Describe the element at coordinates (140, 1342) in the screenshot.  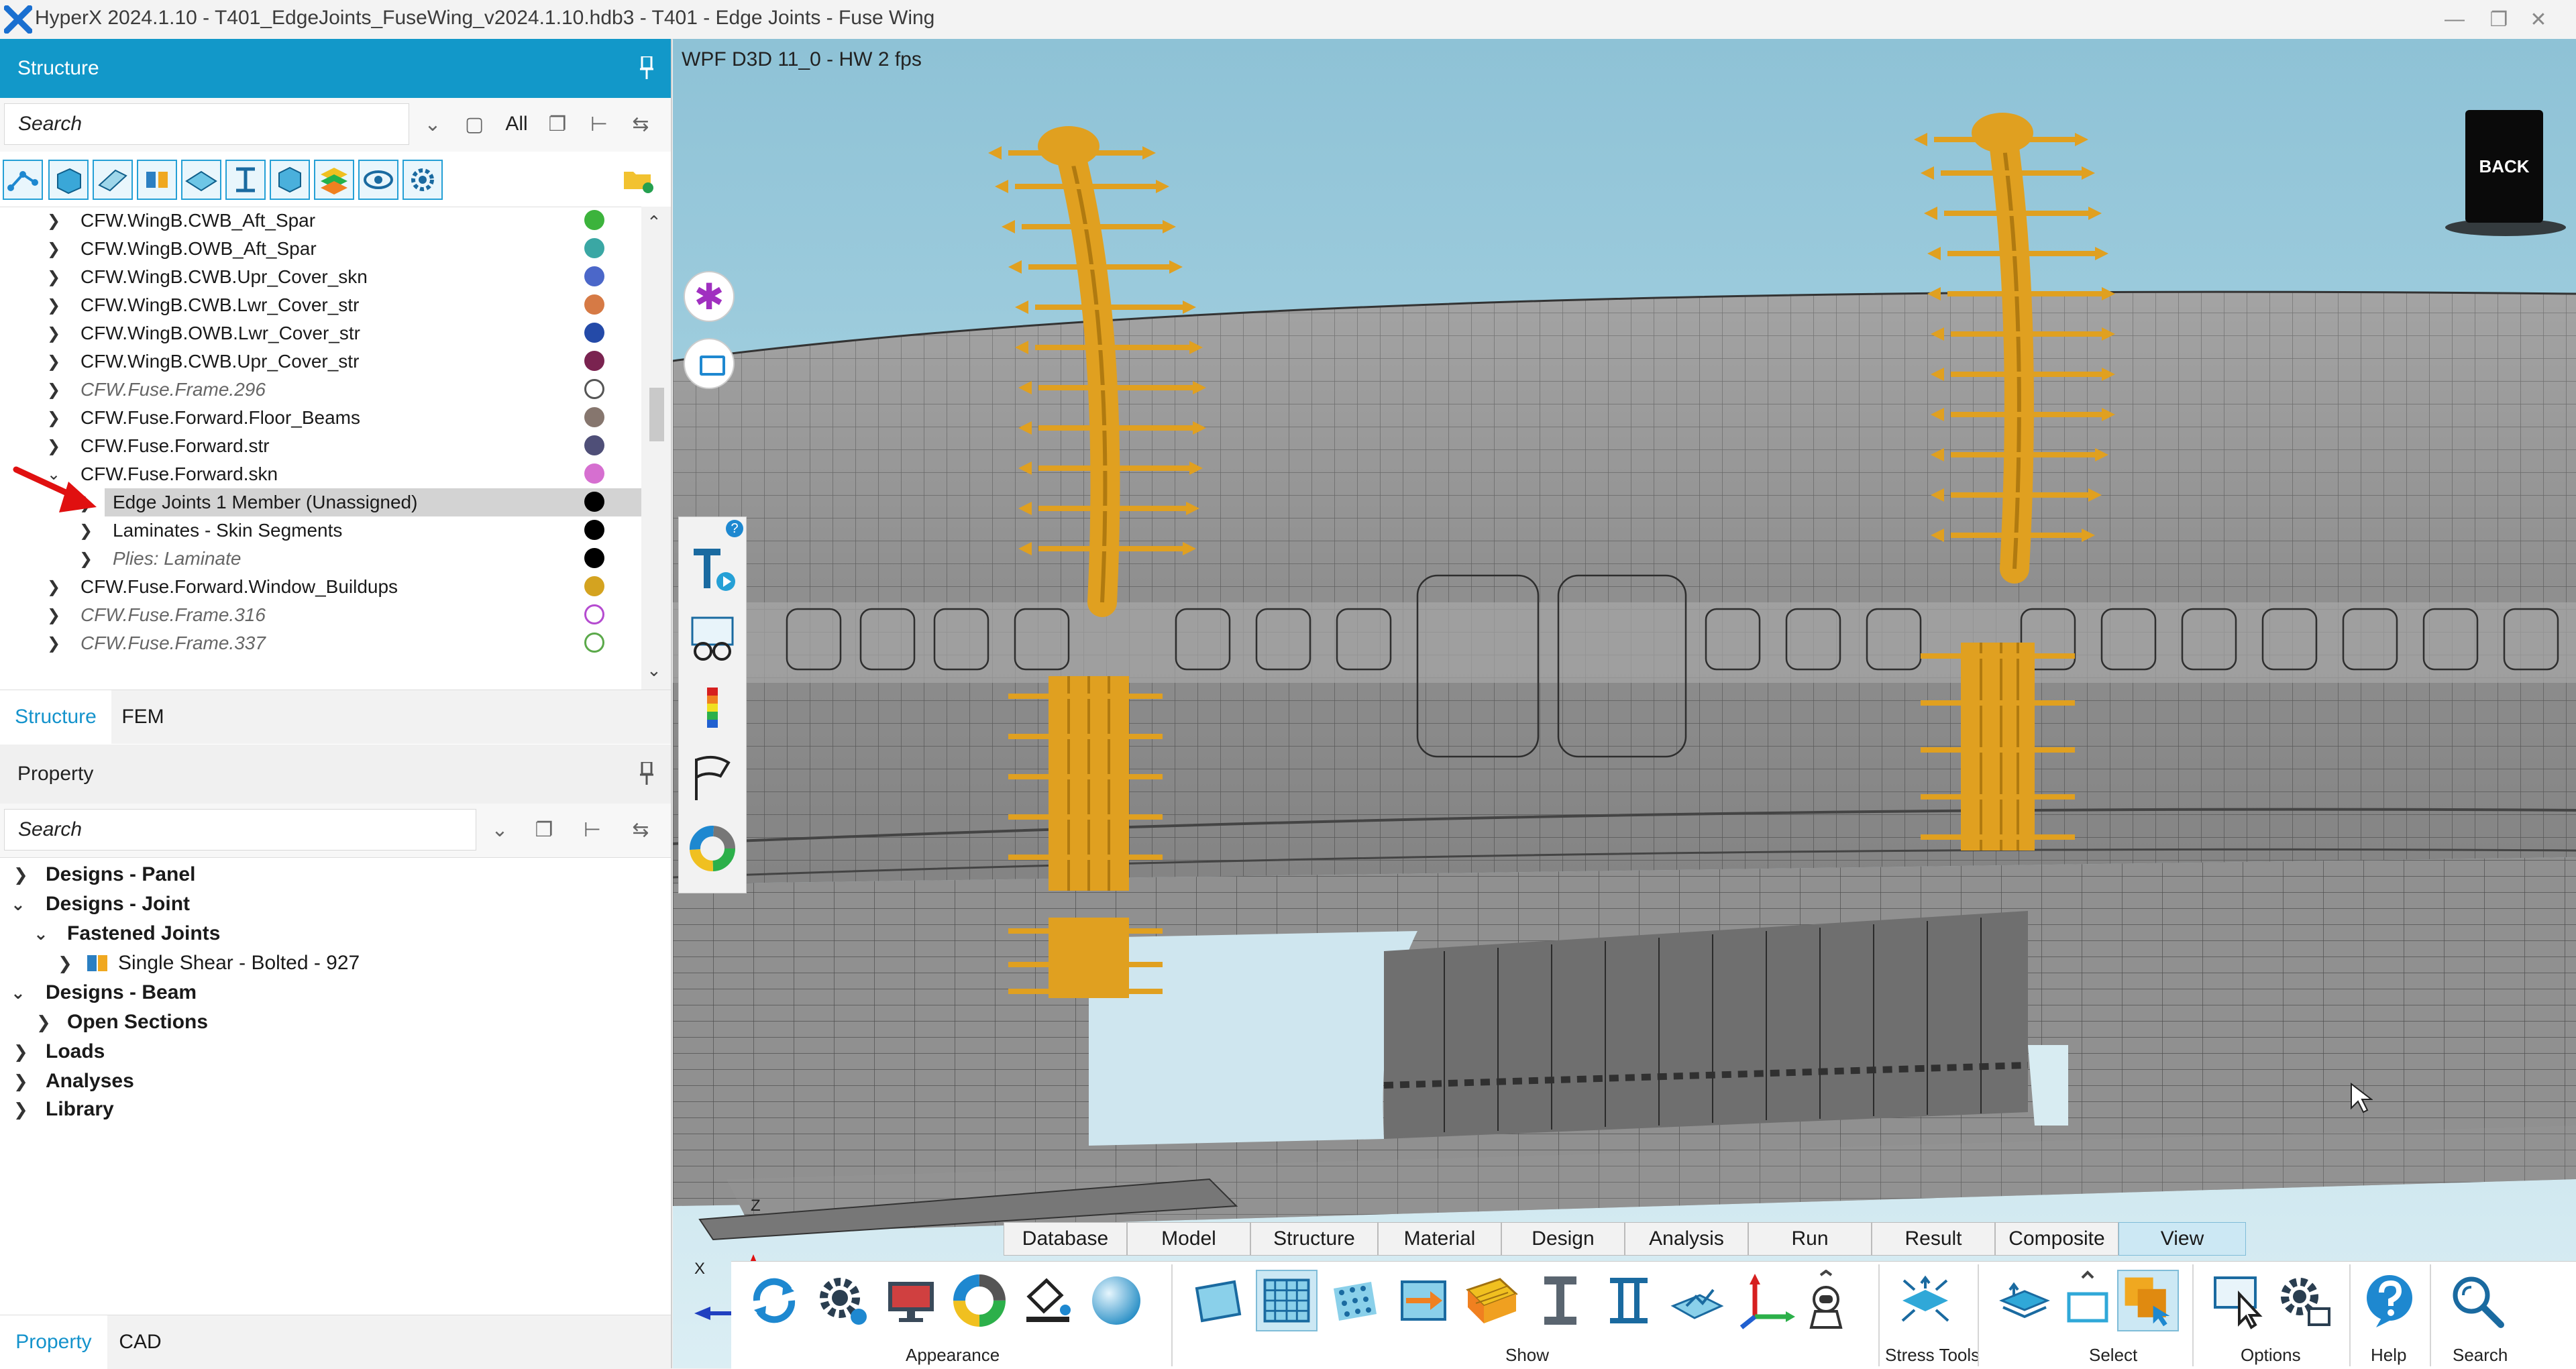
I see `tab-cad: CAD` at that location.